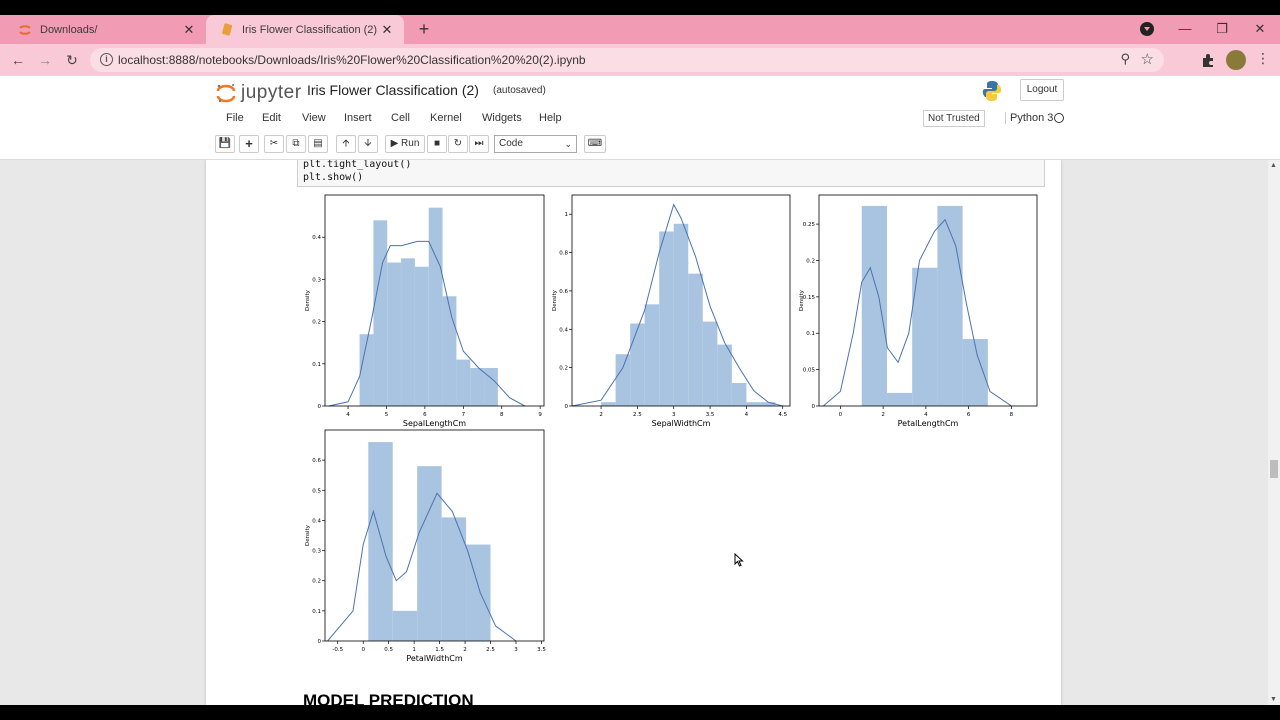  I want to click on save-icon: 💾, so click(225, 144).